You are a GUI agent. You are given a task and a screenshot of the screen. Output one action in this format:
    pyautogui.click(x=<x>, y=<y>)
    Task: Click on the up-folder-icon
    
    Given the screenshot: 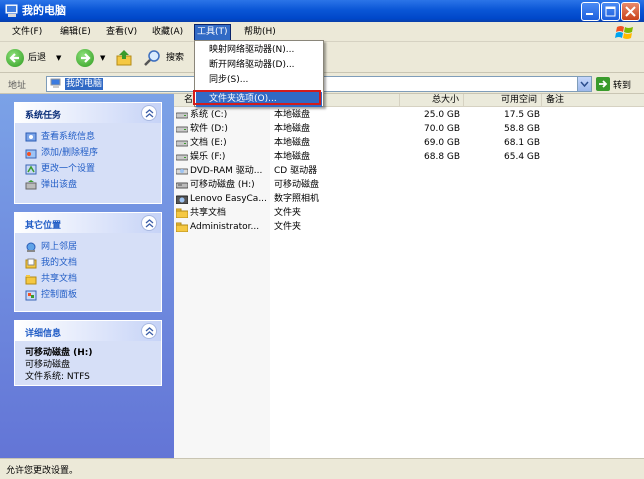 What is the action you would take?
    pyautogui.click(x=124, y=58)
    